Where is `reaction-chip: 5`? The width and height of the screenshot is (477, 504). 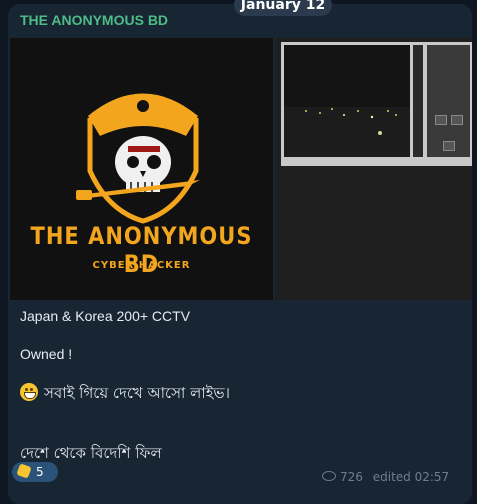 reaction-chip: 5 is located at coordinates (35, 472).